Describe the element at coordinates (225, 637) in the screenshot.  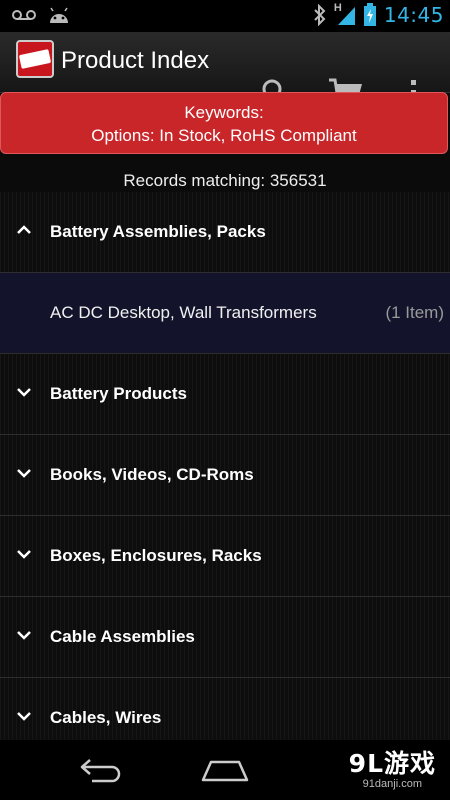
I see `category-row: Cable Assemblies` at that location.